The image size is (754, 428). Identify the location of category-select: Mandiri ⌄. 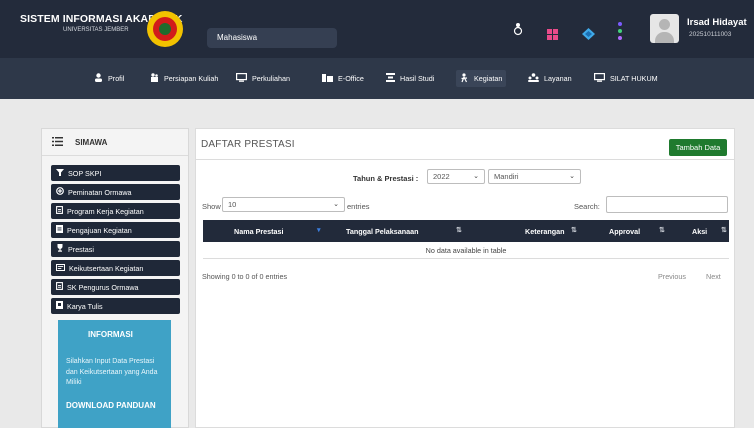
(534, 176).